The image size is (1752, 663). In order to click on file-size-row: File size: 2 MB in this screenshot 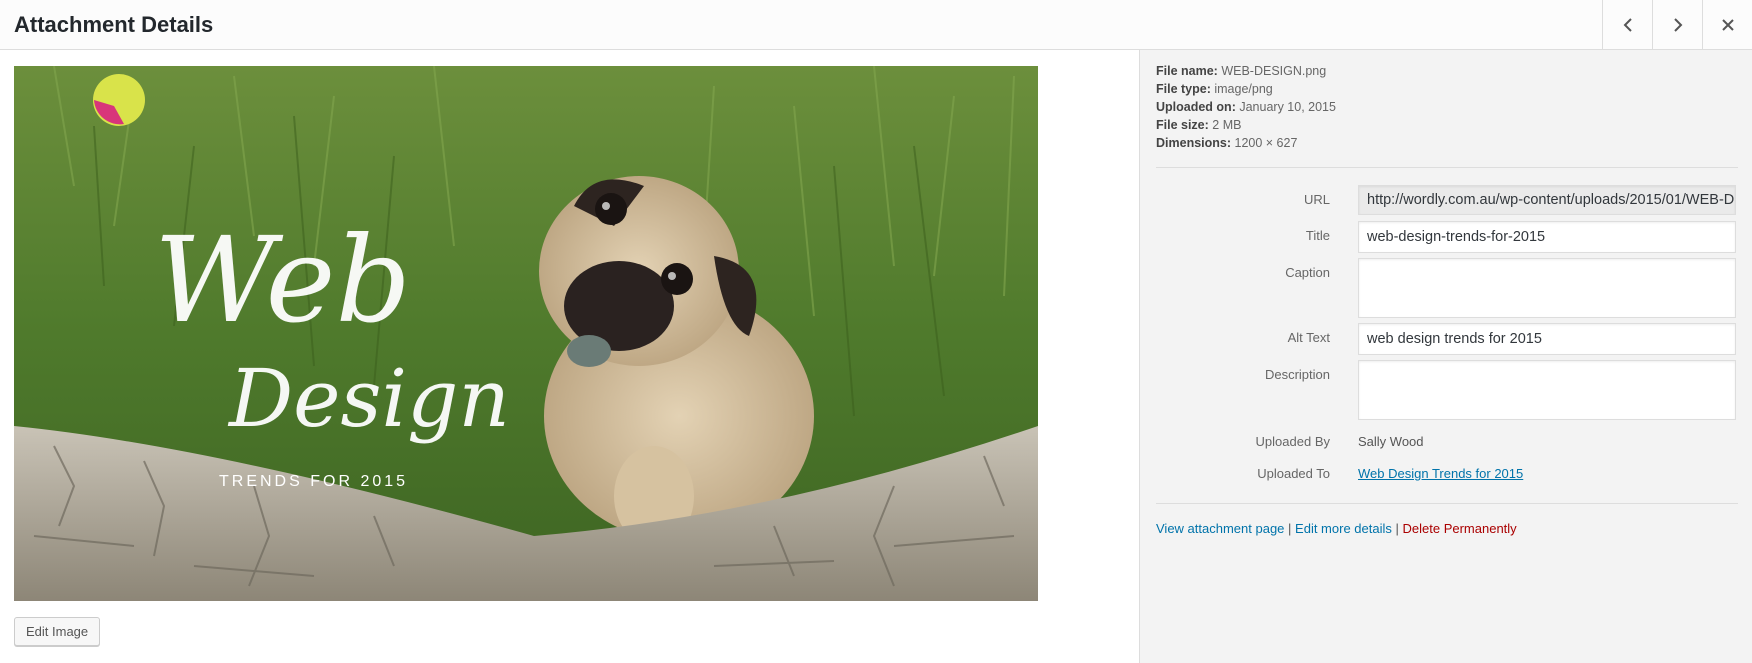, I will do `click(1199, 125)`.